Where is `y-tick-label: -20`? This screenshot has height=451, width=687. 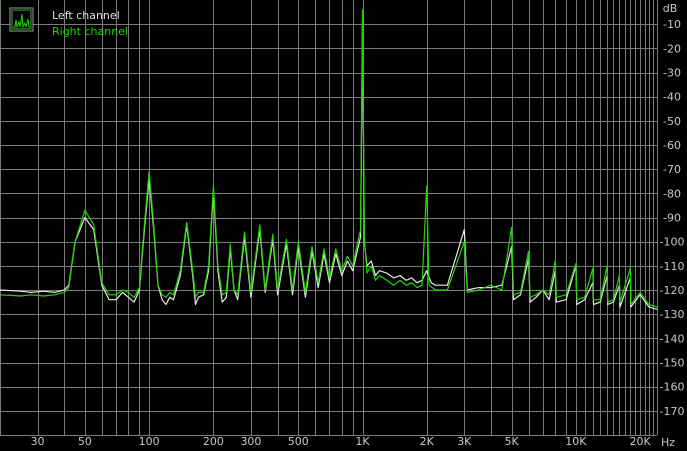 y-tick-label: -20 is located at coordinates (672, 48).